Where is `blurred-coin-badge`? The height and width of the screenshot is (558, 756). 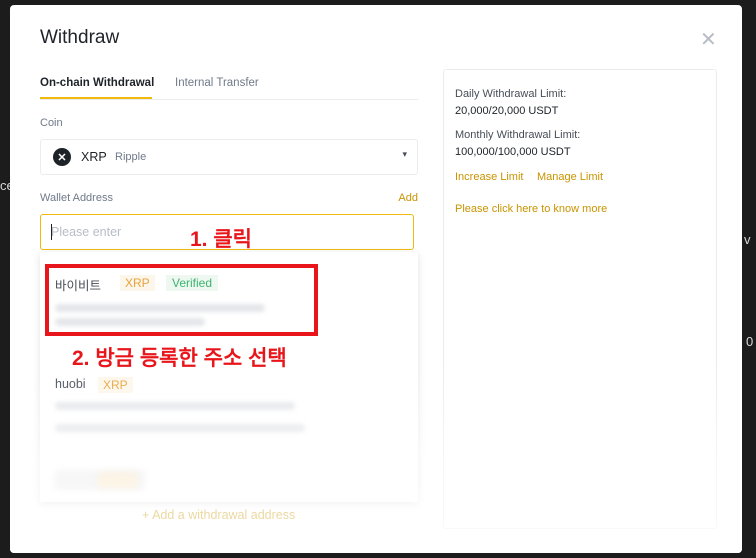 blurred-coin-badge is located at coordinates (118, 480).